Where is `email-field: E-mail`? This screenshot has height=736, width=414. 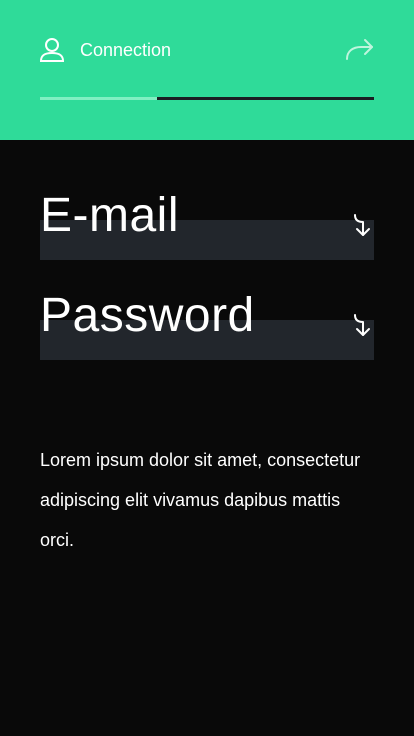 email-field: E-mail is located at coordinates (207, 230).